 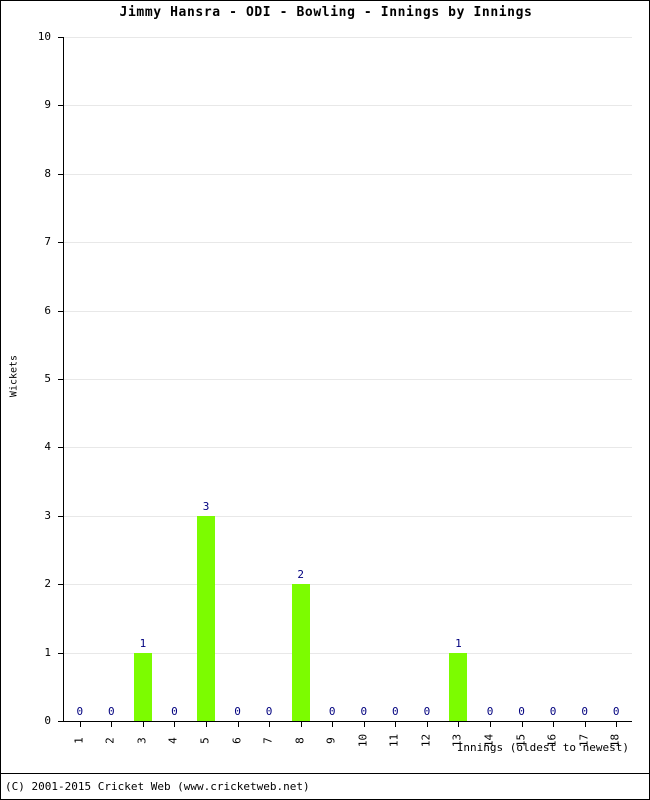 What do you see at coordinates (363, 740) in the screenshot?
I see `x-tick-label: 10` at bounding box center [363, 740].